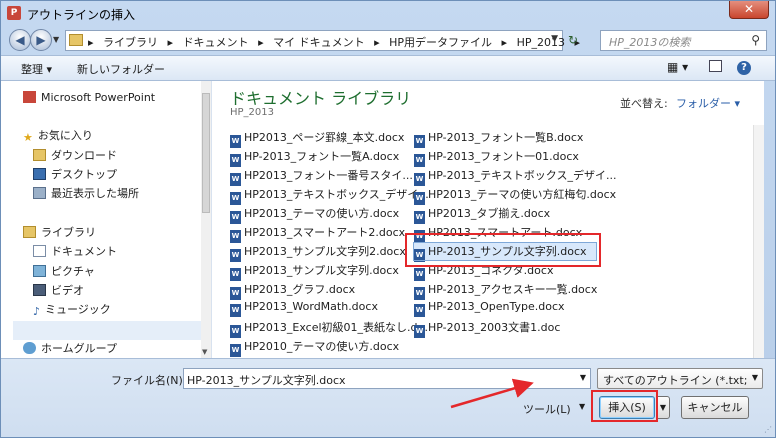 The height and width of the screenshot is (439, 776). What do you see at coordinates (492, 393) in the screenshot?
I see `annotation-arrow` at bounding box center [492, 393].